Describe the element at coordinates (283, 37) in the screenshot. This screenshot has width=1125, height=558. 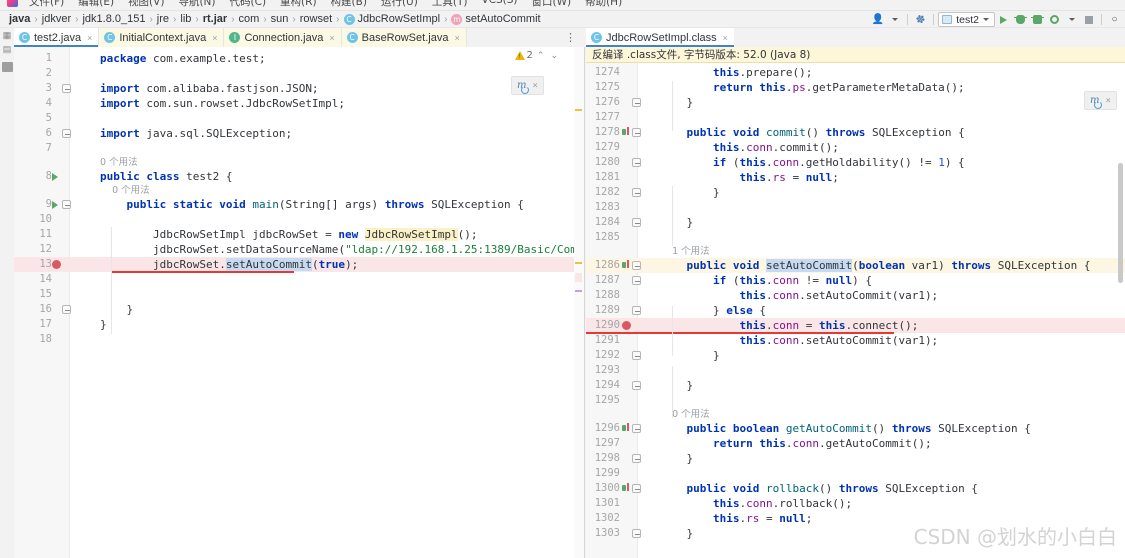
I see `tab-connection-java: I Connection.java ×` at that location.